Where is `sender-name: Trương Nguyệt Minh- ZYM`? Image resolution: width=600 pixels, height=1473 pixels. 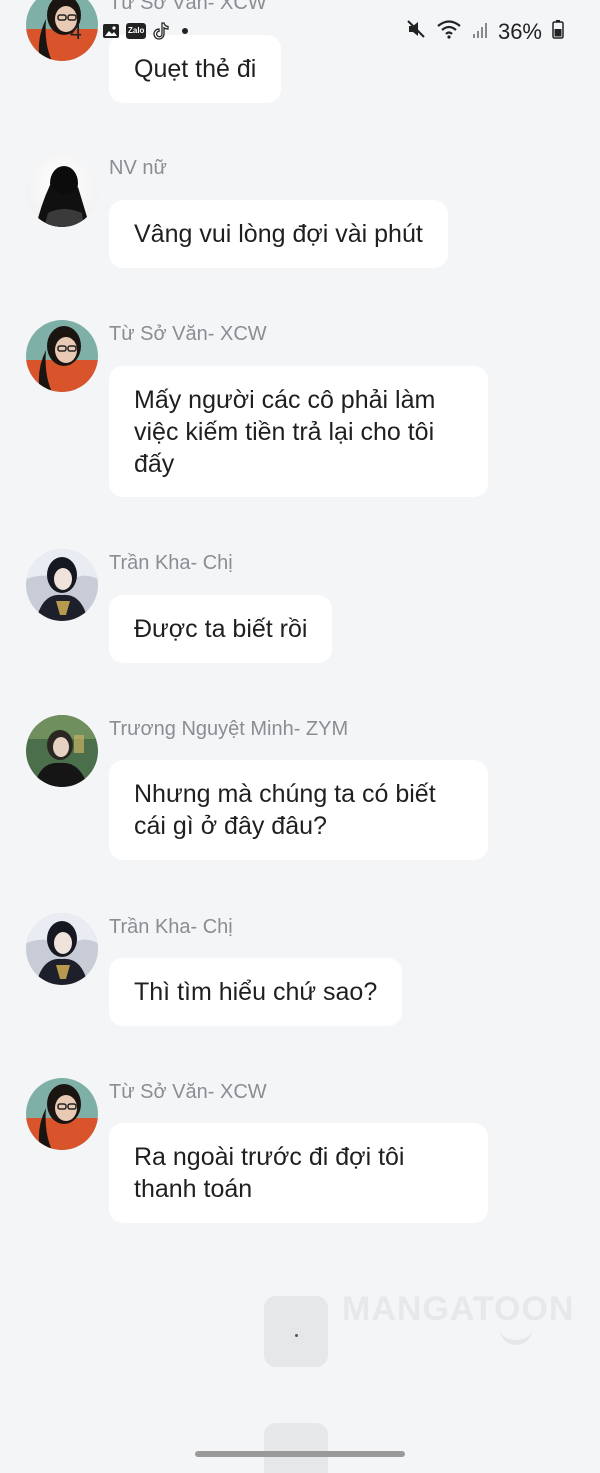 sender-name: Trương Nguyệt Minh- ZYM is located at coordinates (229, 729).